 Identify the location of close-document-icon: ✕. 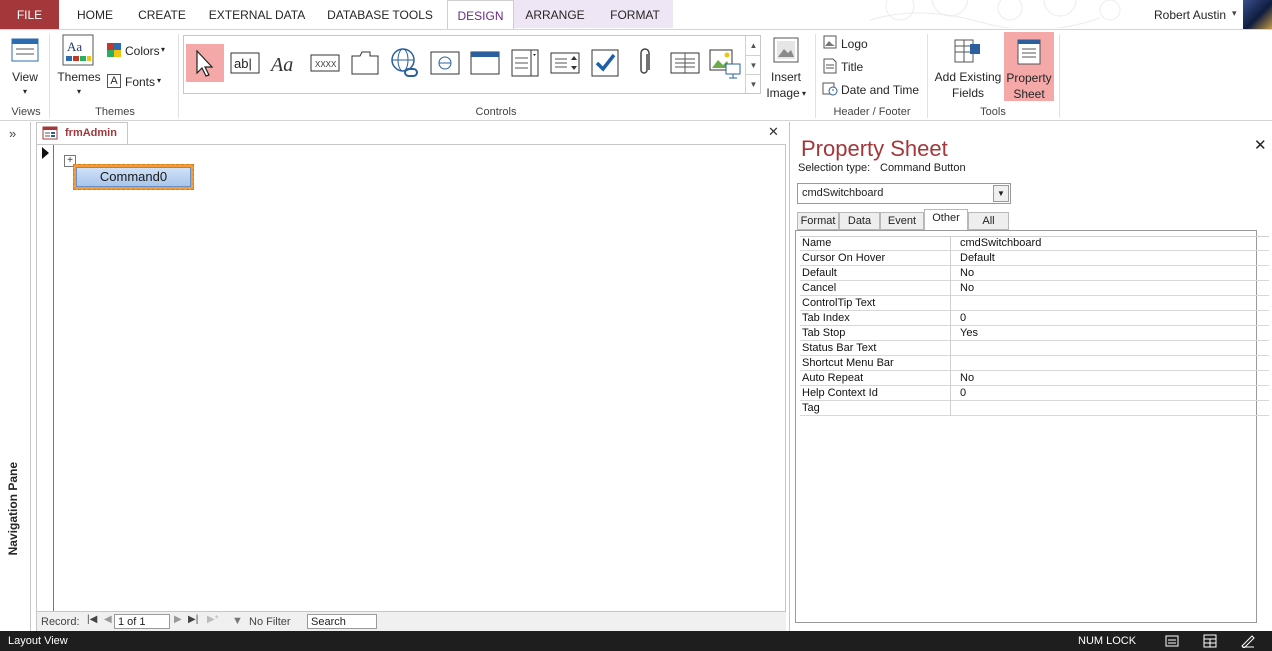
(773, 132).